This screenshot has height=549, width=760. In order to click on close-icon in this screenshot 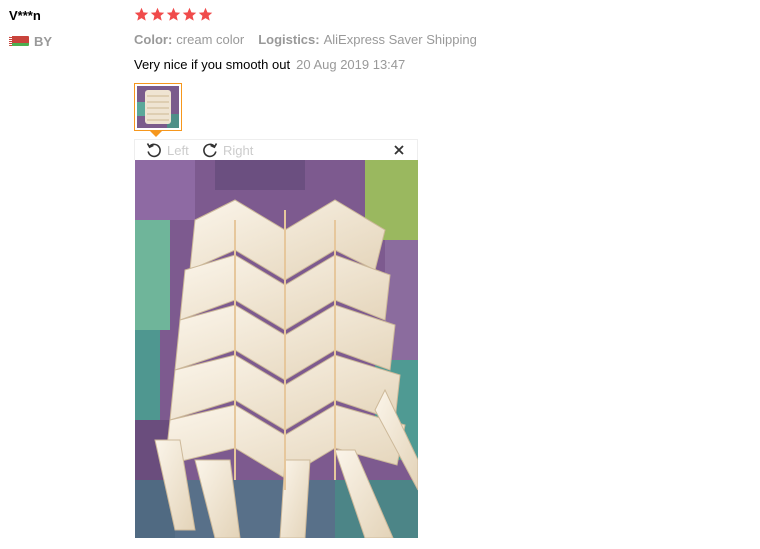, I will do `click(399, 150)`.